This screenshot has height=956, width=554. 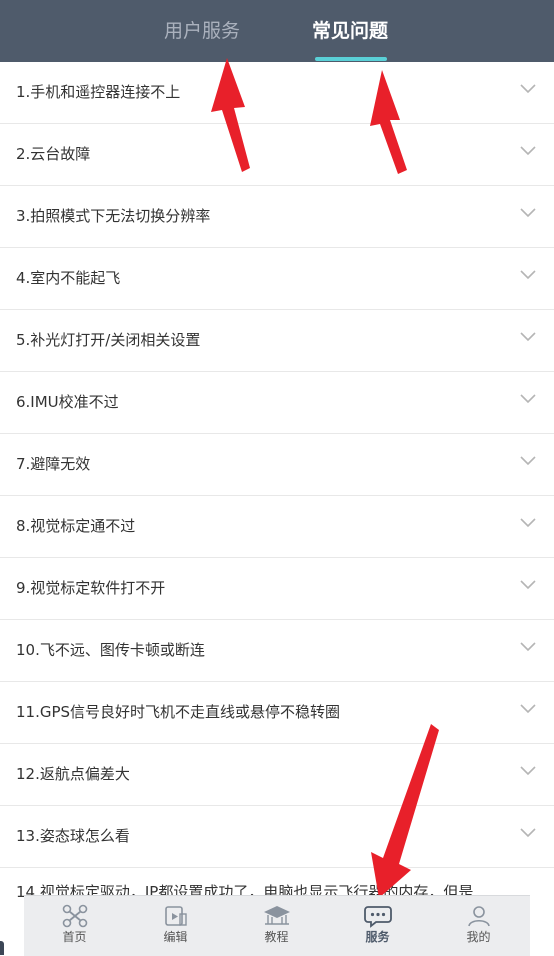 What do you see at coordinates (276, 915) in the screenshot?
I see `tutorial-icon` at bounding box center [276, 915].